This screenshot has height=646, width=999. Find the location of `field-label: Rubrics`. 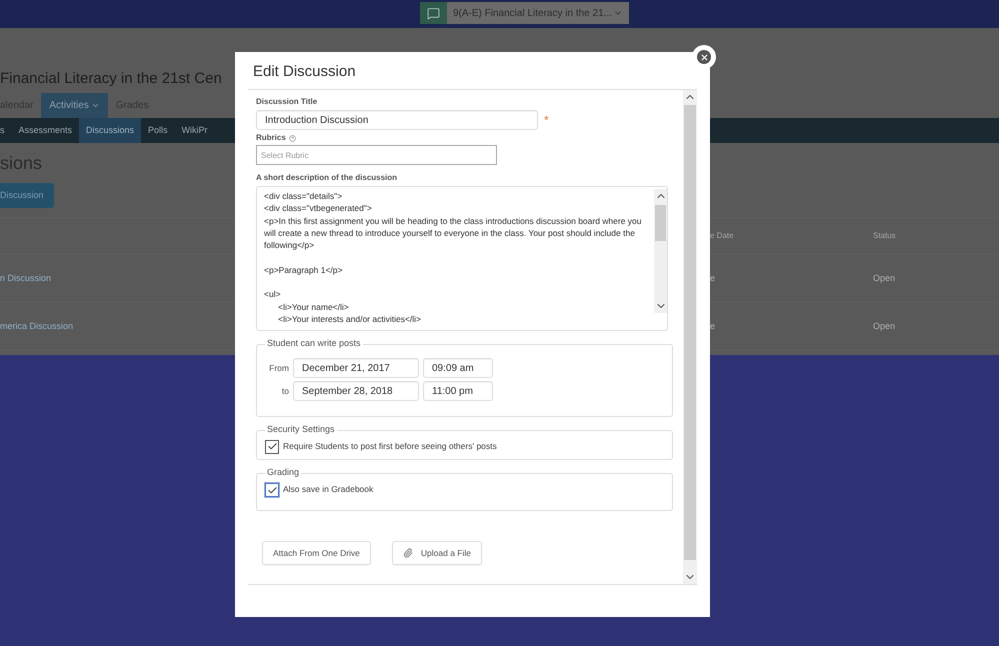

field-label: Rubrics is located at coordinates (271, 138).